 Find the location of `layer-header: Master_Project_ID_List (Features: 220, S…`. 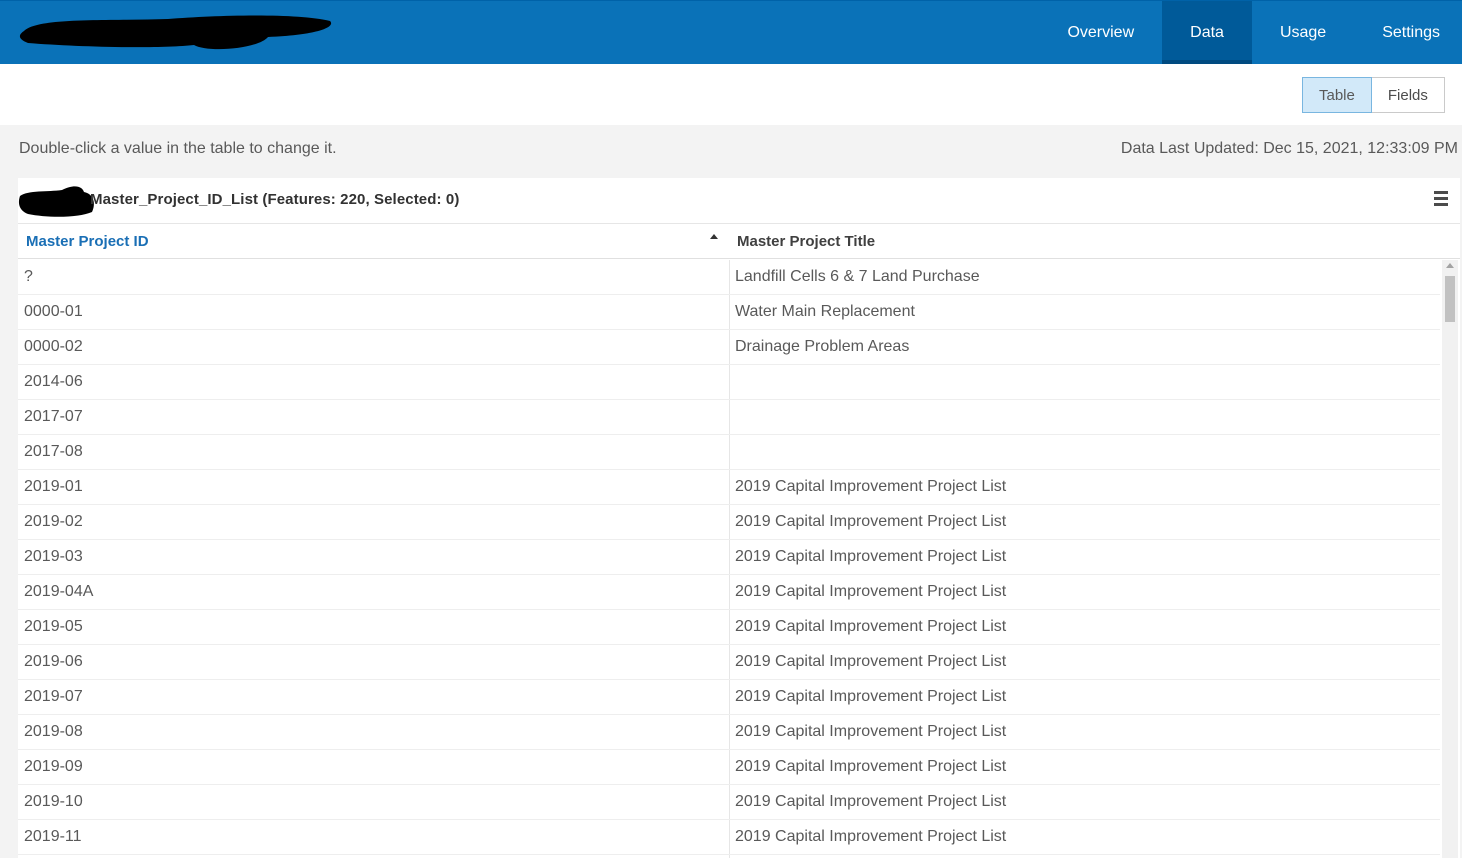

layer-header: Master_Project_ID_List (Features: 220, S… is located at coordinates (739, 201).